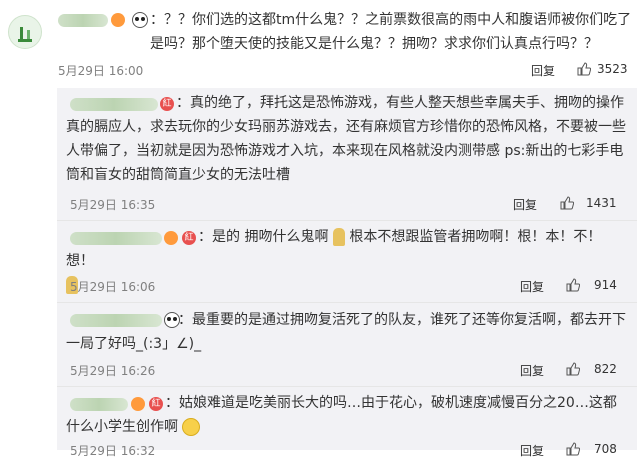  What do you see at coordinates (140, 20) in the screenshot?
I see `panda-badge-icon` at bounding box center [140, 20].